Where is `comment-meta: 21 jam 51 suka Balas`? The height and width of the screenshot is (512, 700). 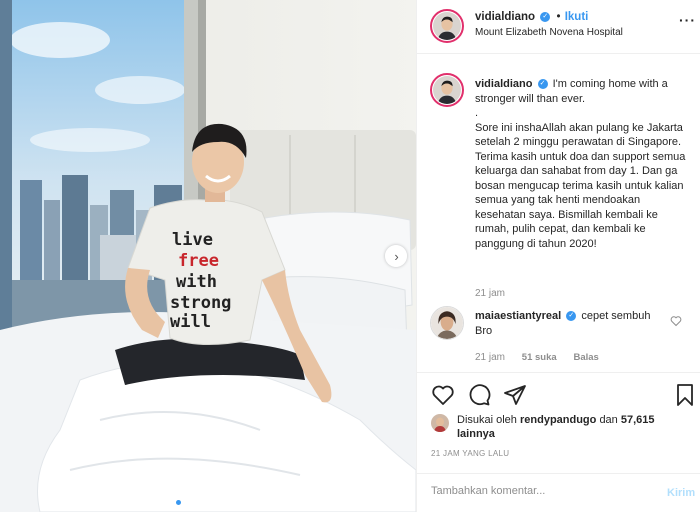
comment-meta: 21 jam 51 suka Balas is located at coordinates (544, 357).